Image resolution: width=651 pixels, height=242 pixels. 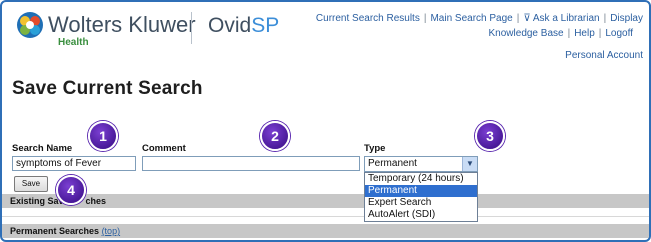 What do you see at coordinates (122, 24) in the screenshot?
I see `brand-name: Wolters Kluwer` at bounding box center [122, 24].